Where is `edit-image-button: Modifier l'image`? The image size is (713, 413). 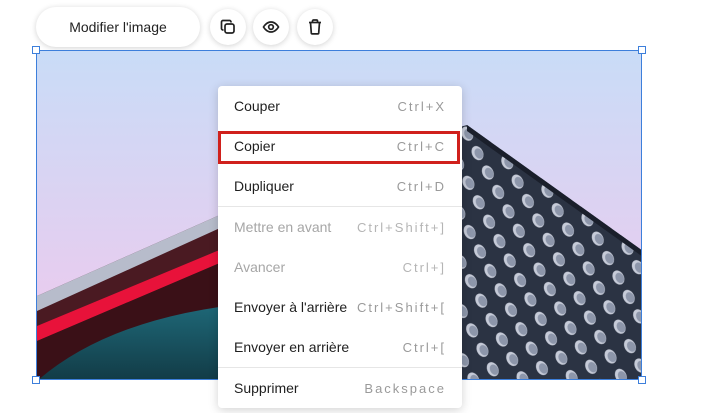 edit-image-button: Modifier l'image is located at coordinates (118, 27).